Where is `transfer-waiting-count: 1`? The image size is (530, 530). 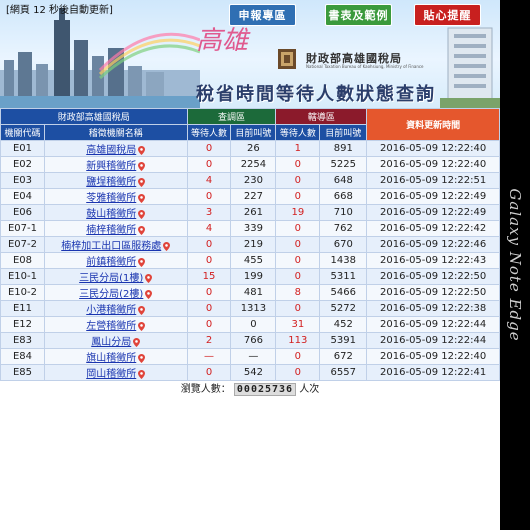 transfer-waiting-count: 1 is located at coordinates (298, 148).